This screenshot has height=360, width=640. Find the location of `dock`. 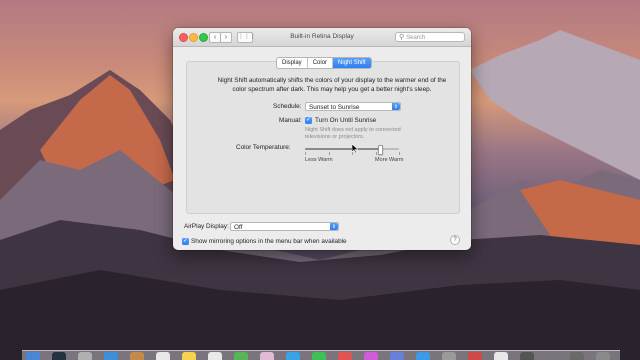

dock is located at coordinates (321, 355).